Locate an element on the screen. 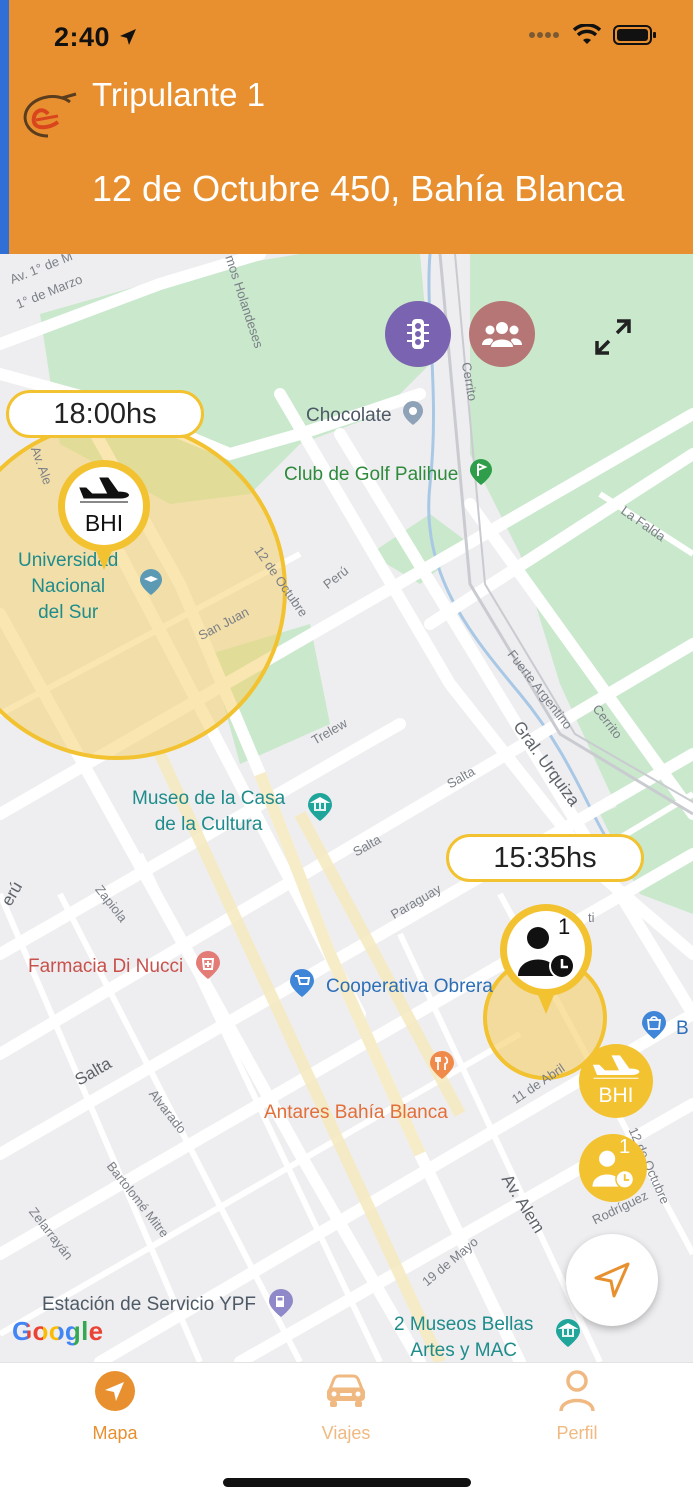  airport-marker: BHI is located at coordinates (104, 516).